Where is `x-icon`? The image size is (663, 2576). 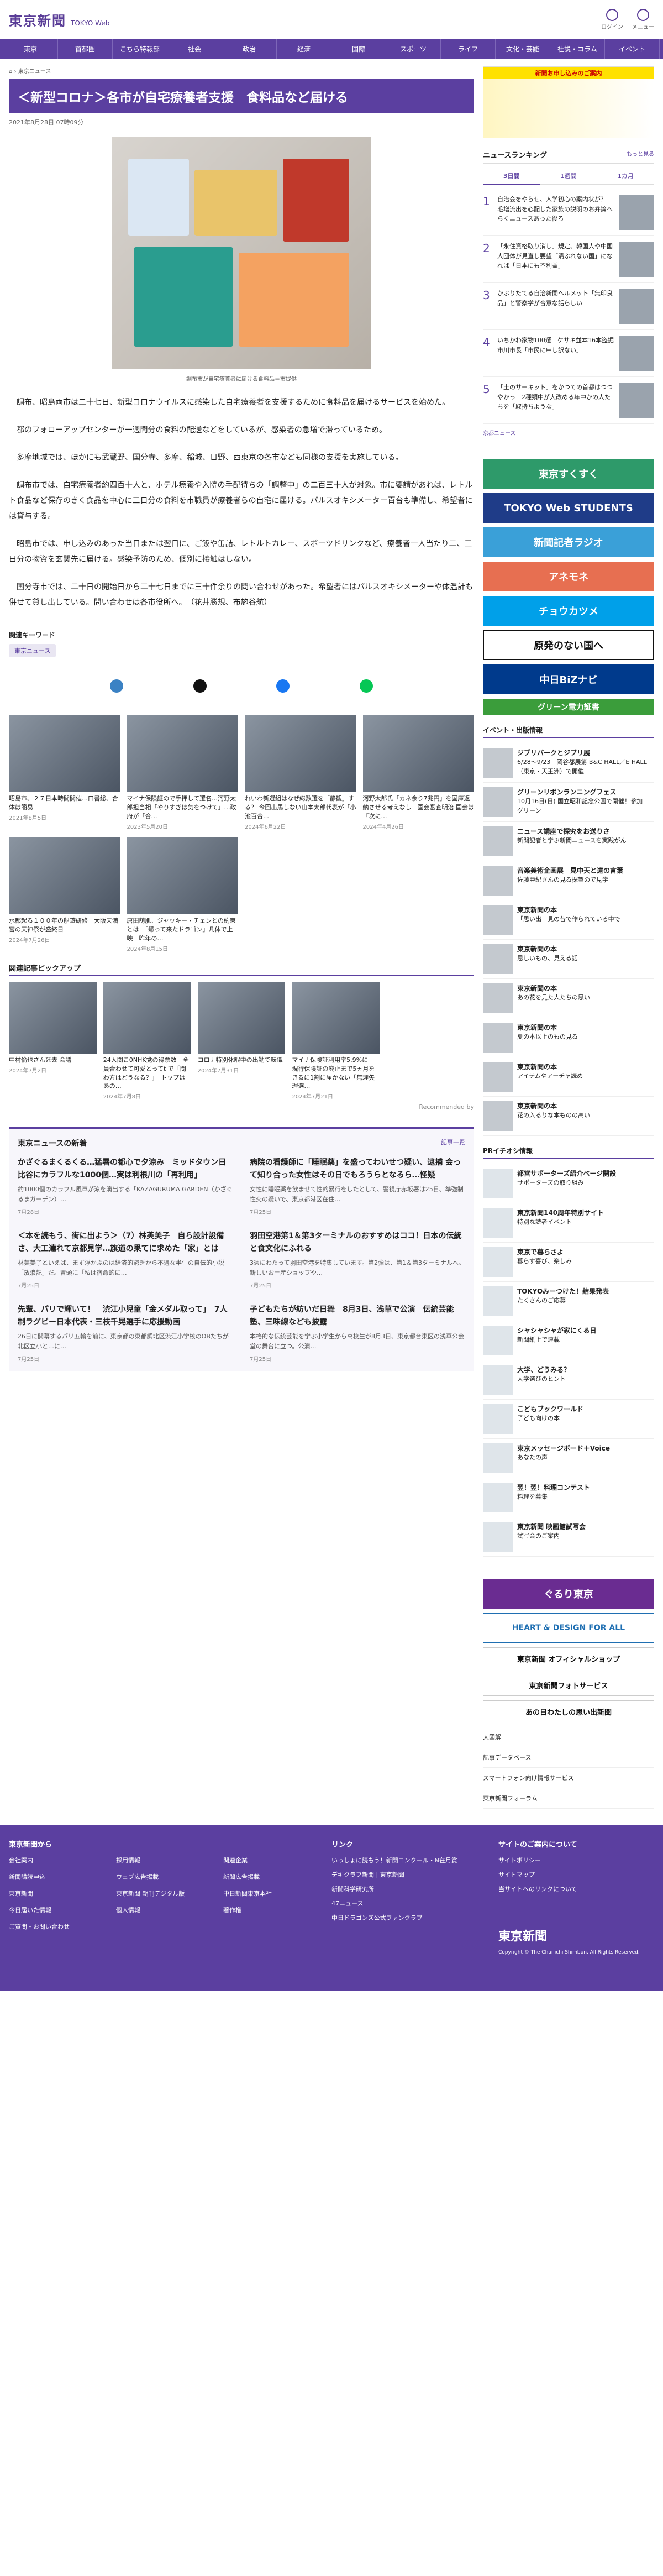 x-icon is located at coordinates (200, 686).